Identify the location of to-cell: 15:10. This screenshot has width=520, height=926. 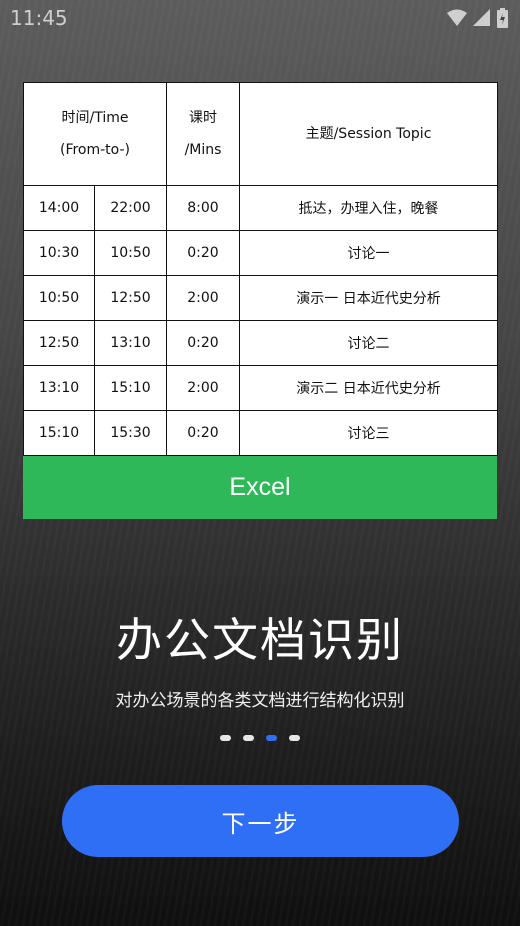
(130, 388).